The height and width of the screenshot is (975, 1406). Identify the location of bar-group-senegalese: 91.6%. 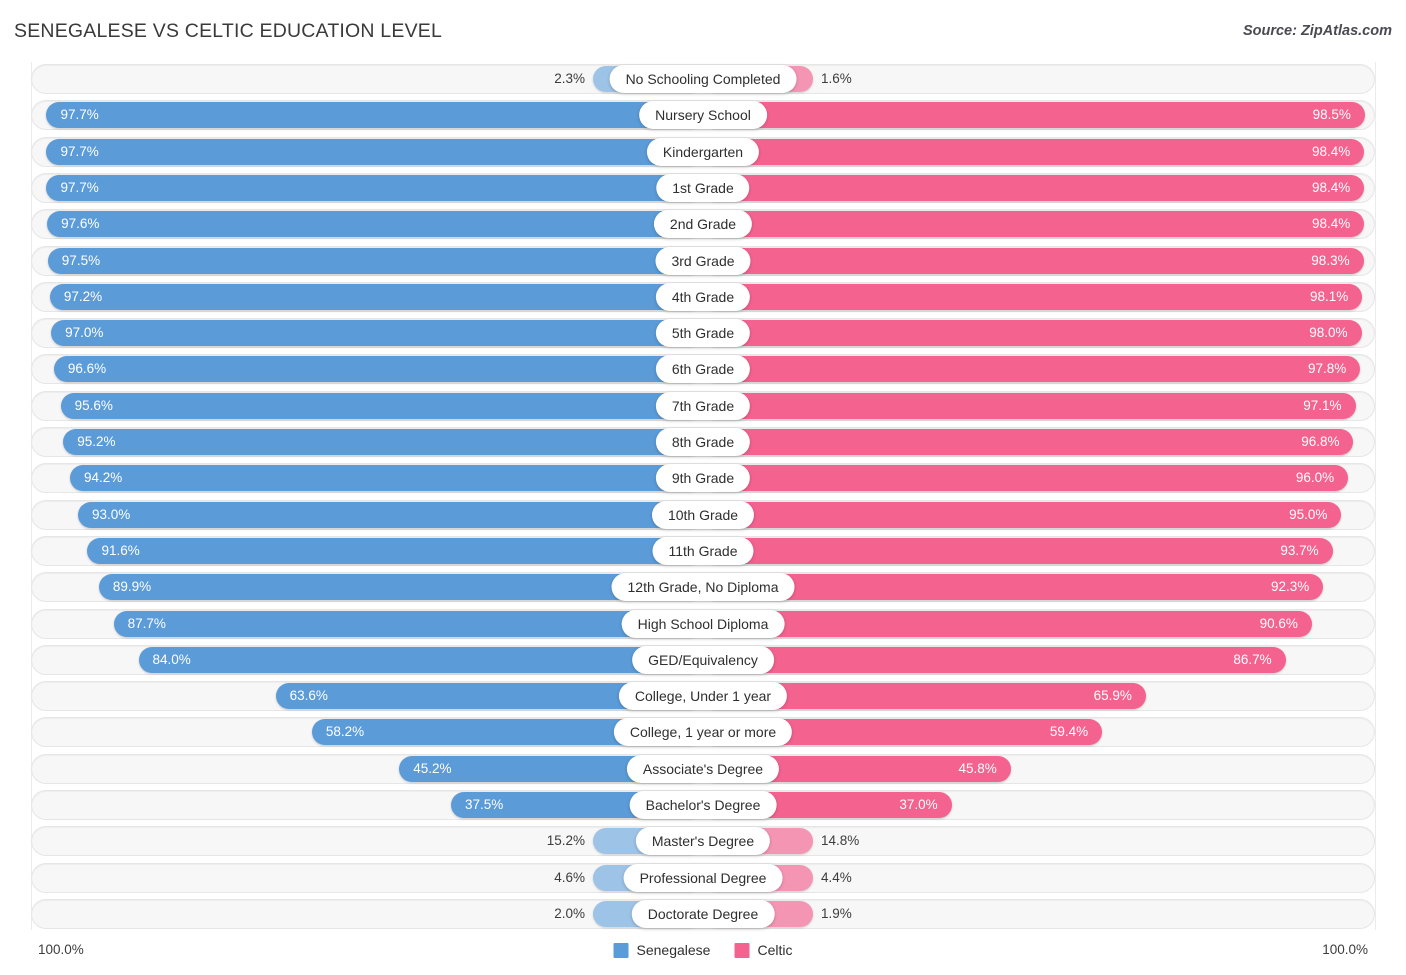
(367, 551).